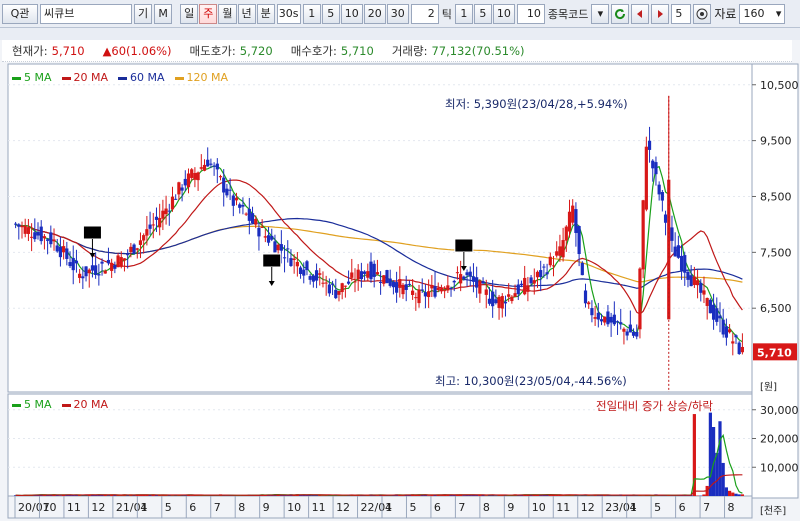  I want to click on tick-button-0: 1, so click(463, 13).